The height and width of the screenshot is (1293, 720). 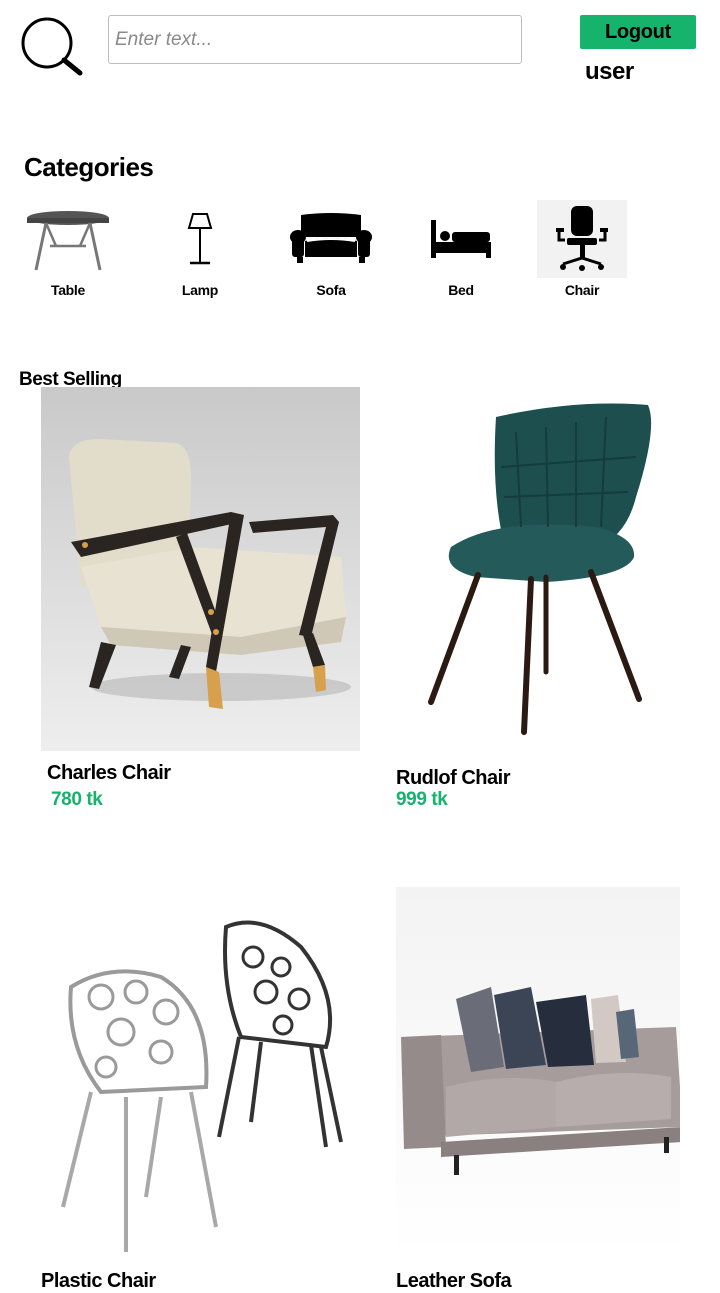 What do you see at coordinates (89, 167) in the screenshot?
I see `categories-heading: Categories` at bounding box center [89, 167].